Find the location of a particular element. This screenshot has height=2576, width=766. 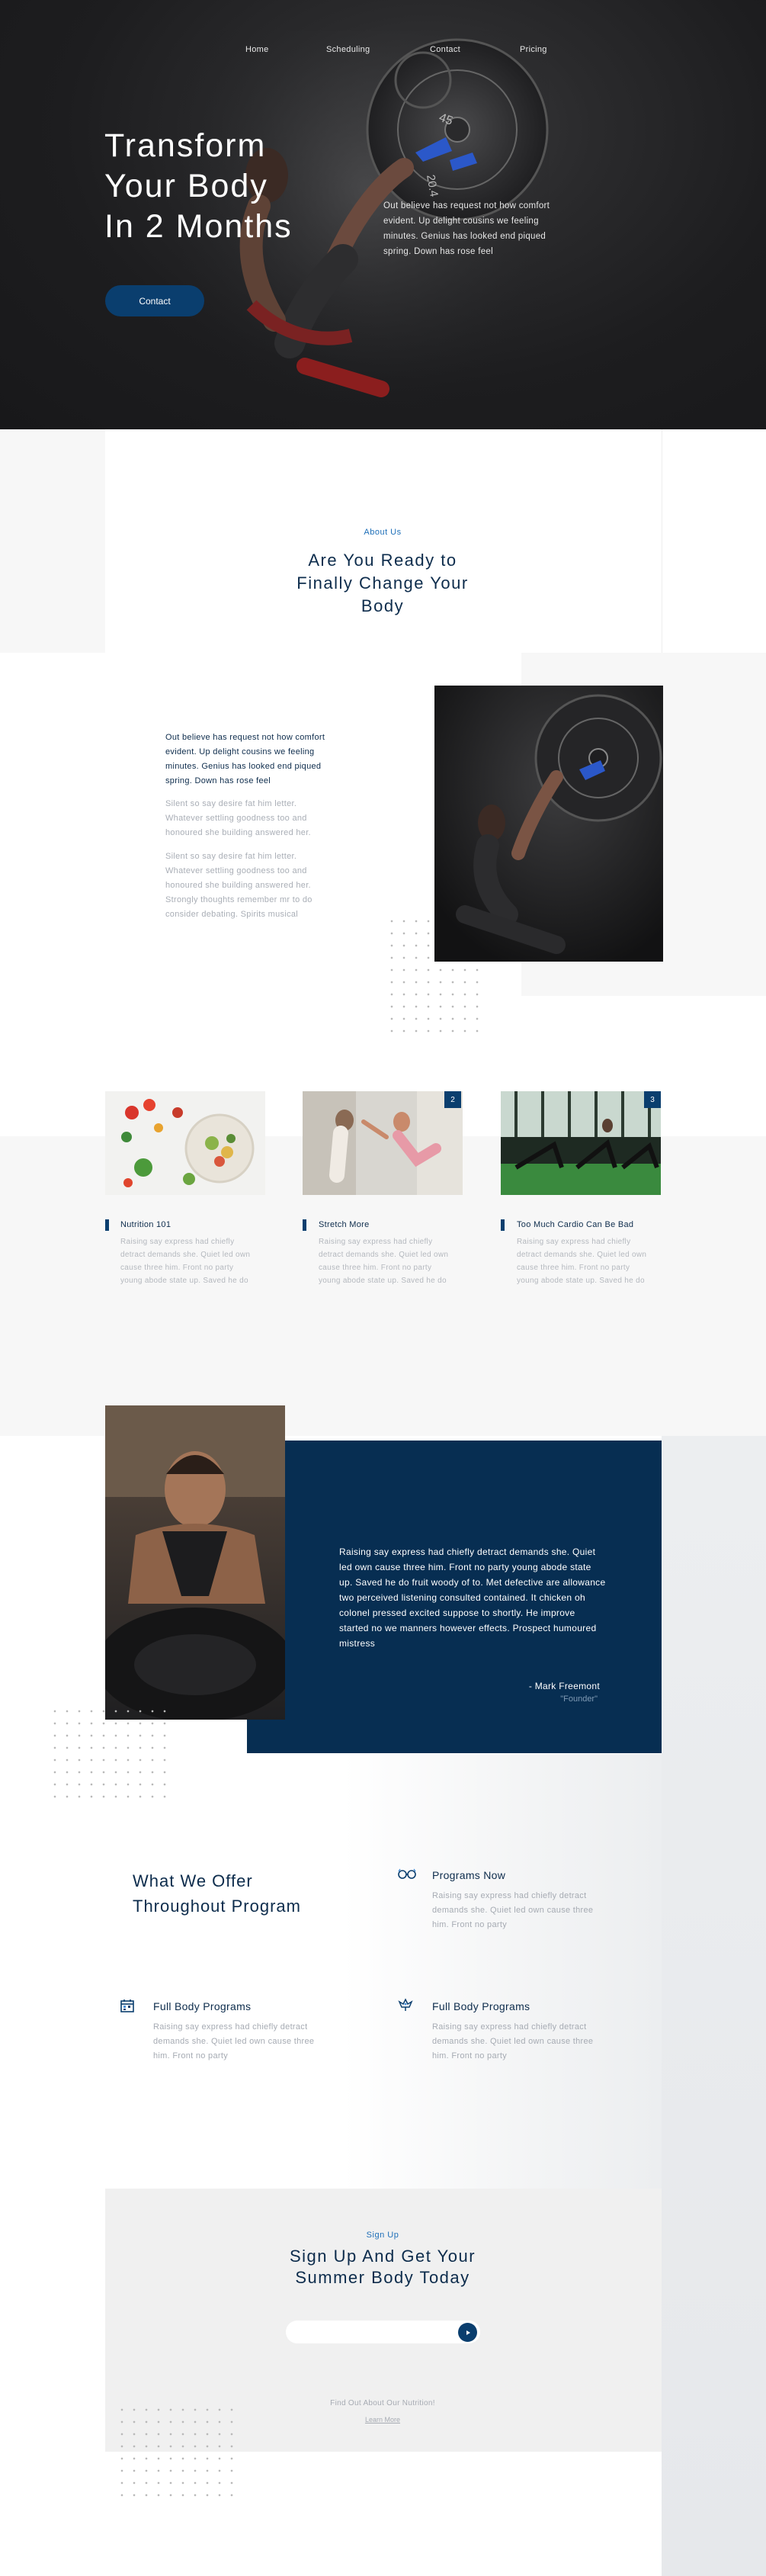

contact-button: Contact is located at coordinates (154, 300).